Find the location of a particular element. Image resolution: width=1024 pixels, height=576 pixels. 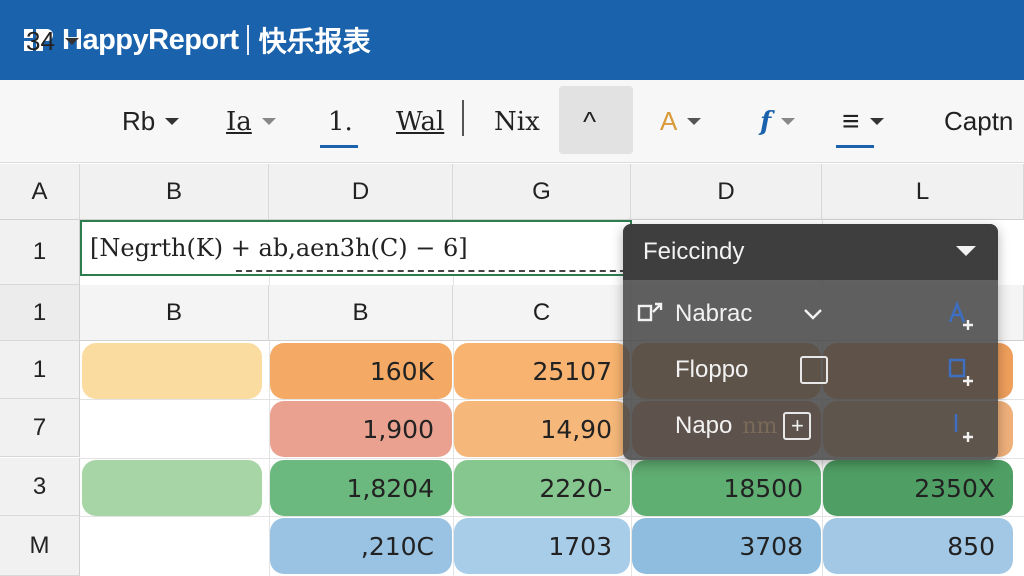

cell-r3-b is located at coordinates (172, 488).